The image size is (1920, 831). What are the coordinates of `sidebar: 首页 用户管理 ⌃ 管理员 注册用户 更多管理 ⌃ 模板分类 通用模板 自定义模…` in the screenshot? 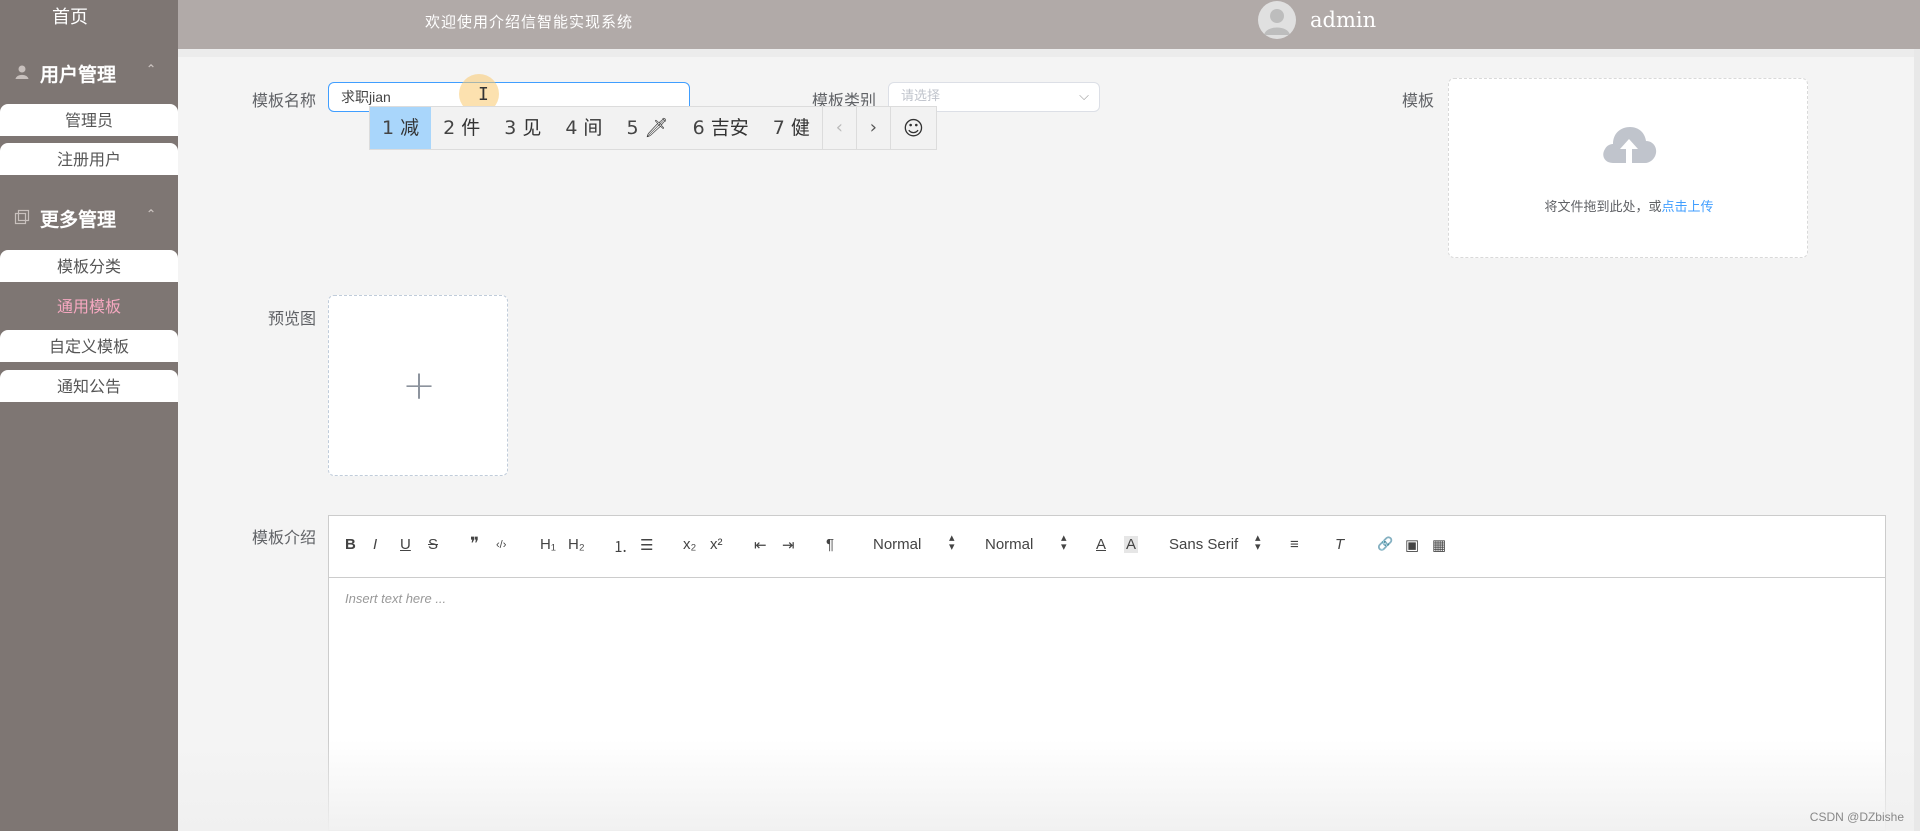 It's located at (89, 415).